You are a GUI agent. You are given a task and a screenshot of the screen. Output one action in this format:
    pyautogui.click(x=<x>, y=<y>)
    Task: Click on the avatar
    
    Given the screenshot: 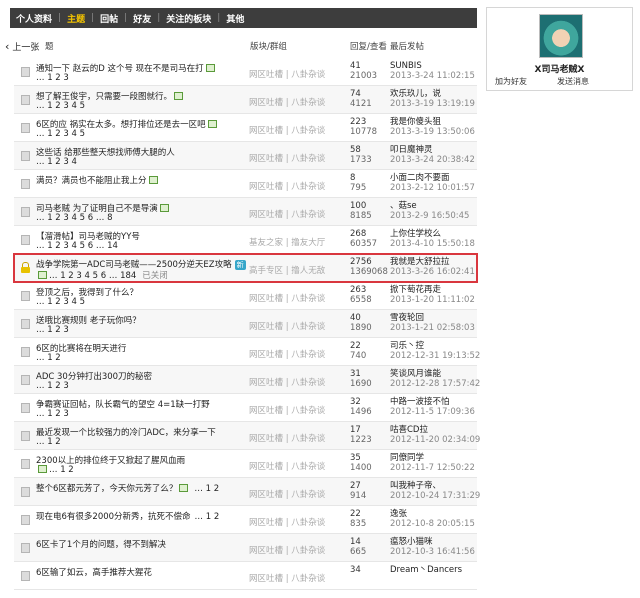 What is the action you would take?
    pyautogui.click(x=561, y=36)
    